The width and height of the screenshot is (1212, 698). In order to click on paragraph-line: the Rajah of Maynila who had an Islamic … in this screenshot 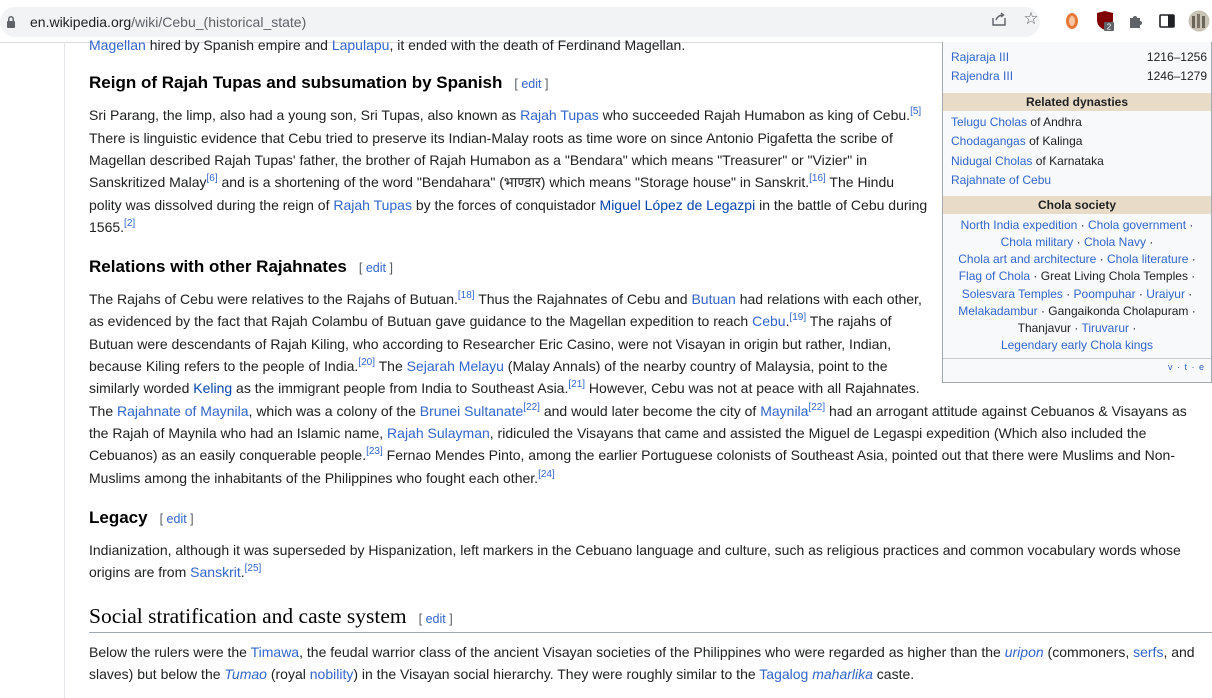, I will do `click(618, 433)`.